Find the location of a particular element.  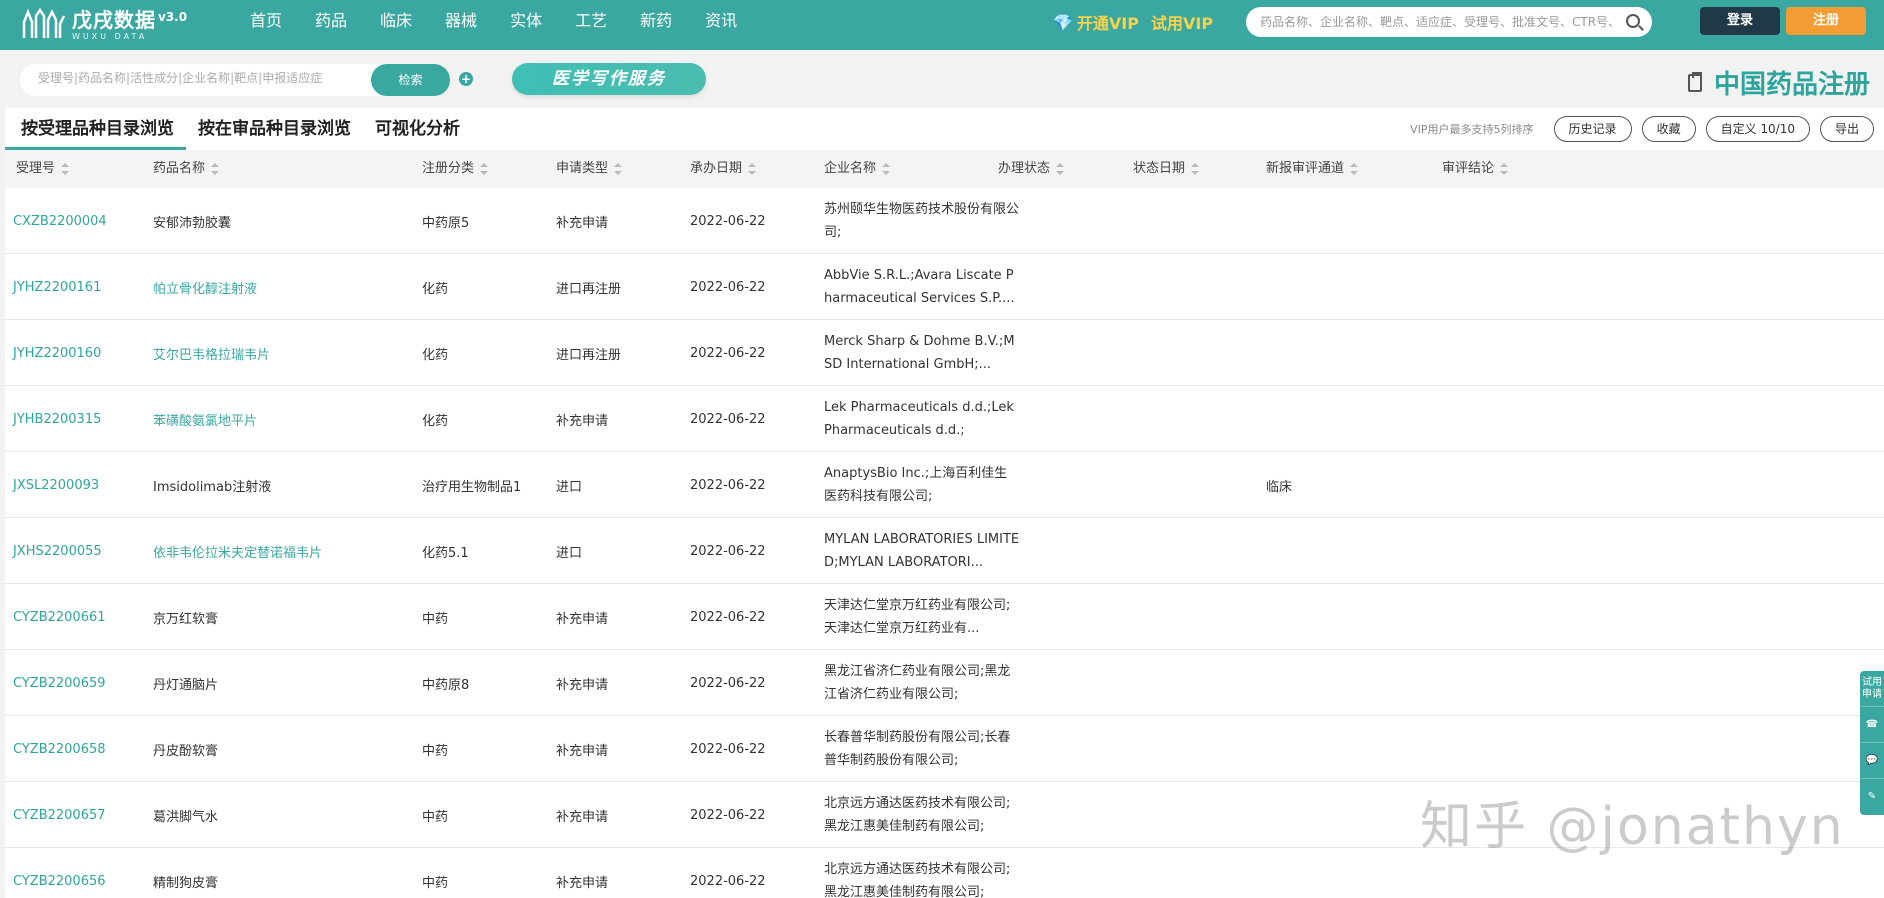

trial-apply-button: 试用申请 is located at coordinates (1872, 689).